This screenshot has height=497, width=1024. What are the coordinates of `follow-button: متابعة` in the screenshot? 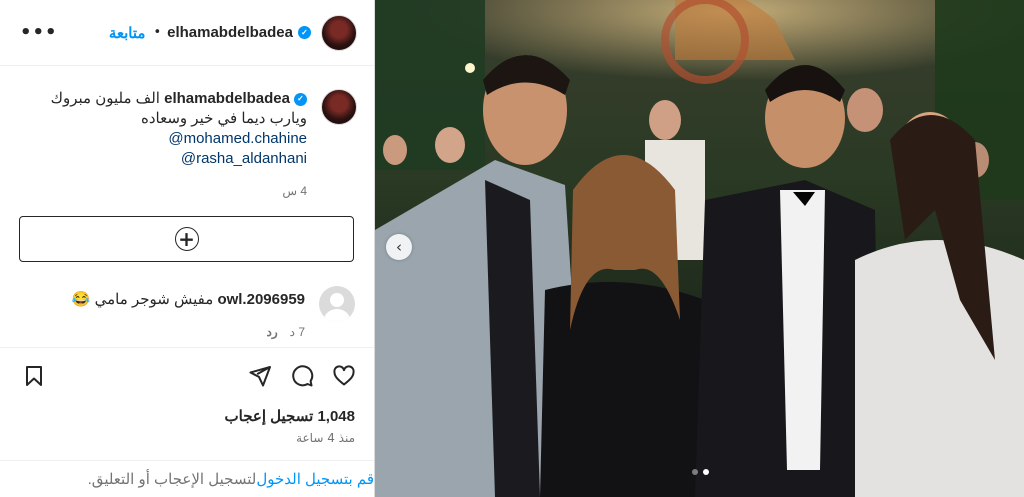 It's located at (127, 33).